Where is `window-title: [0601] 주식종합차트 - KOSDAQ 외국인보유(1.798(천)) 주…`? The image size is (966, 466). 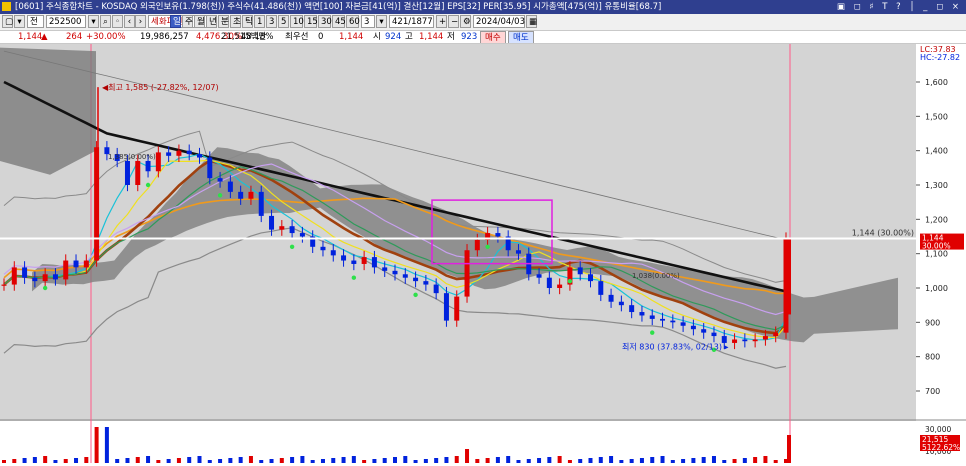 window-title: [0601] 주식종합차트 - KOSDAQ 외국인보유(1.798(천)) 주… is located at coordinates (338, 7).